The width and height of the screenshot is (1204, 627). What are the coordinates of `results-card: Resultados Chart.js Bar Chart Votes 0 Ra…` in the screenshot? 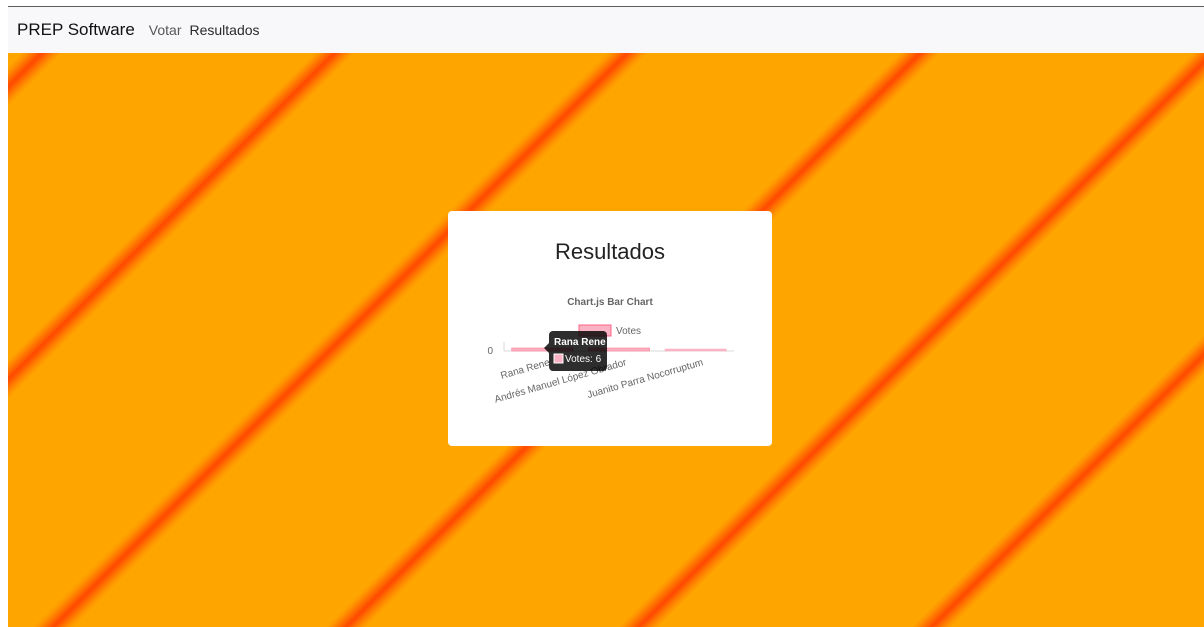 It's located at (610, 328).